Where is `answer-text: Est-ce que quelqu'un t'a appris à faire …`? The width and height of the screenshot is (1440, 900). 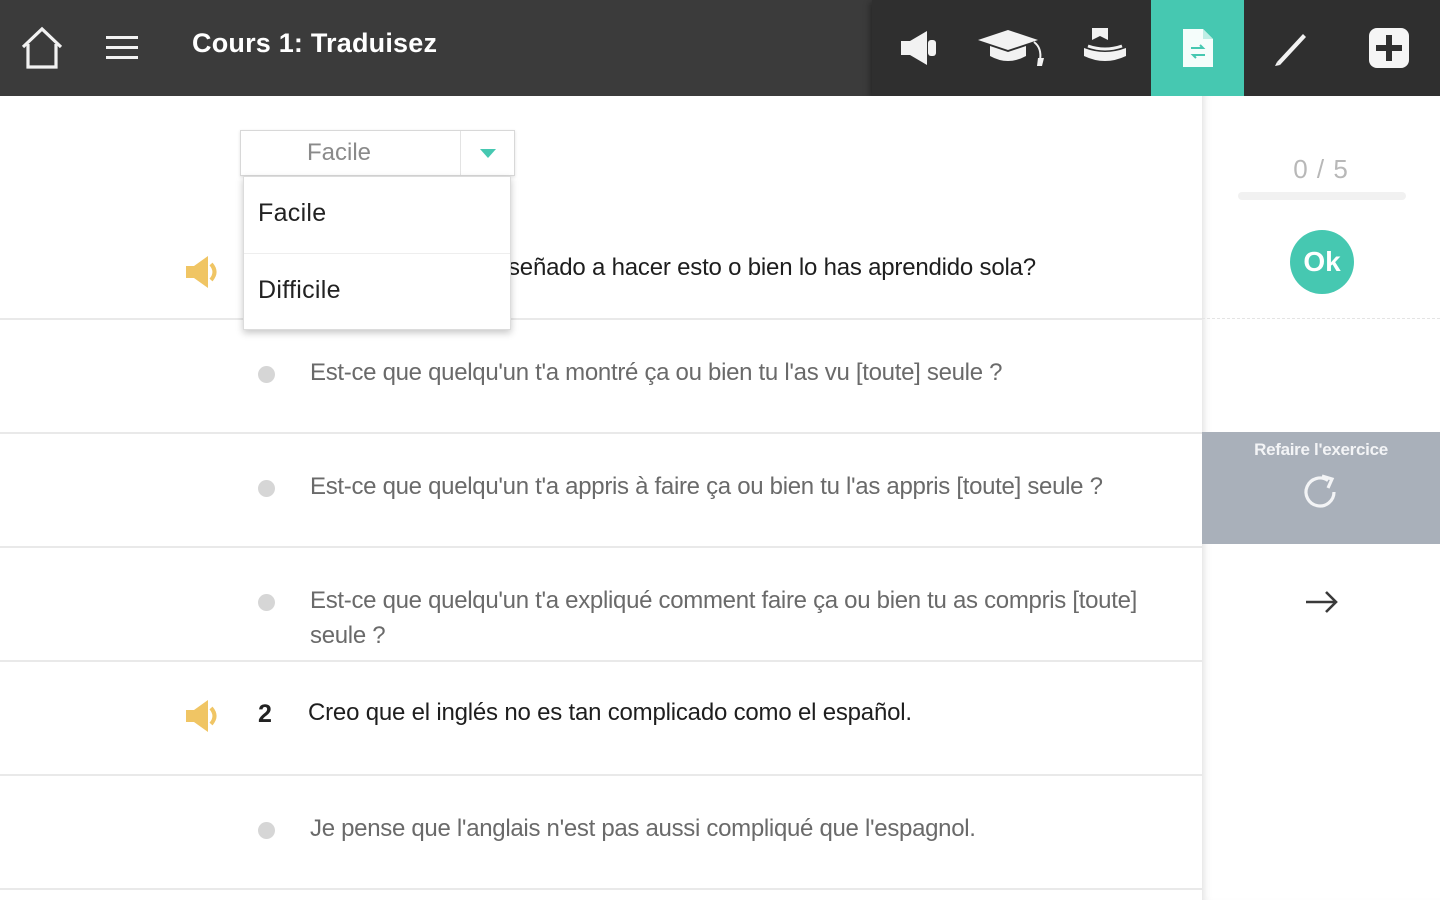
answer-text: Est-ce que quelqu'un t'a appris à faire … is located at coordinates (706, 486).